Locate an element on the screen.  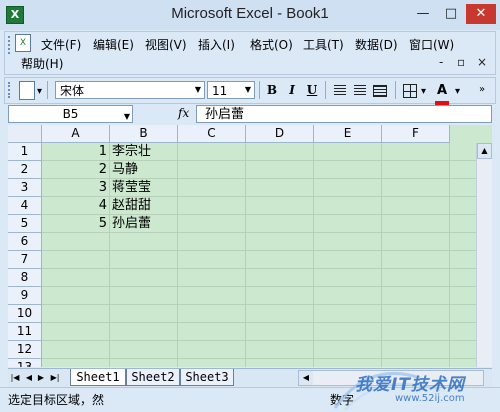
menu-data: 数据(D) is located at coordinates (376, 44).